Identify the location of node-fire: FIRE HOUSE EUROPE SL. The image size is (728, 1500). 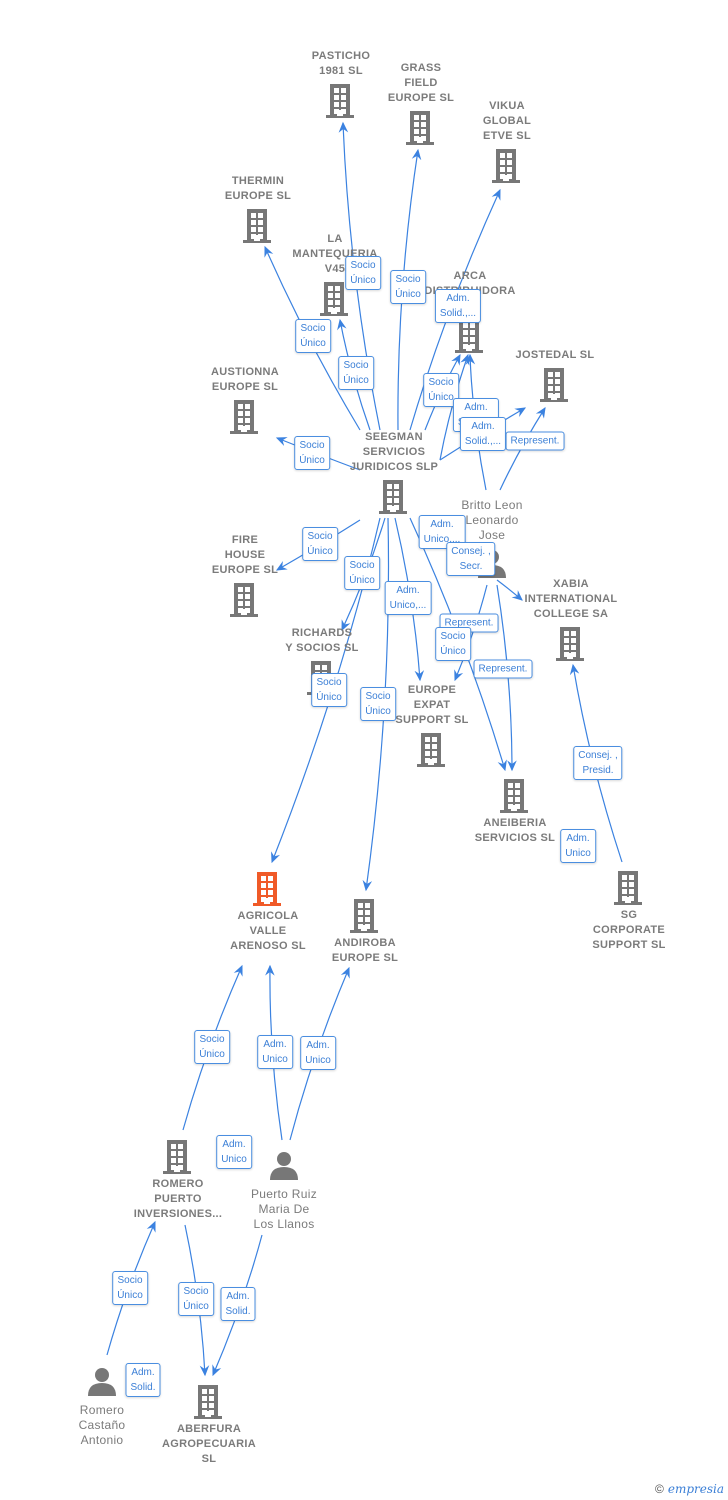
(245, 555).